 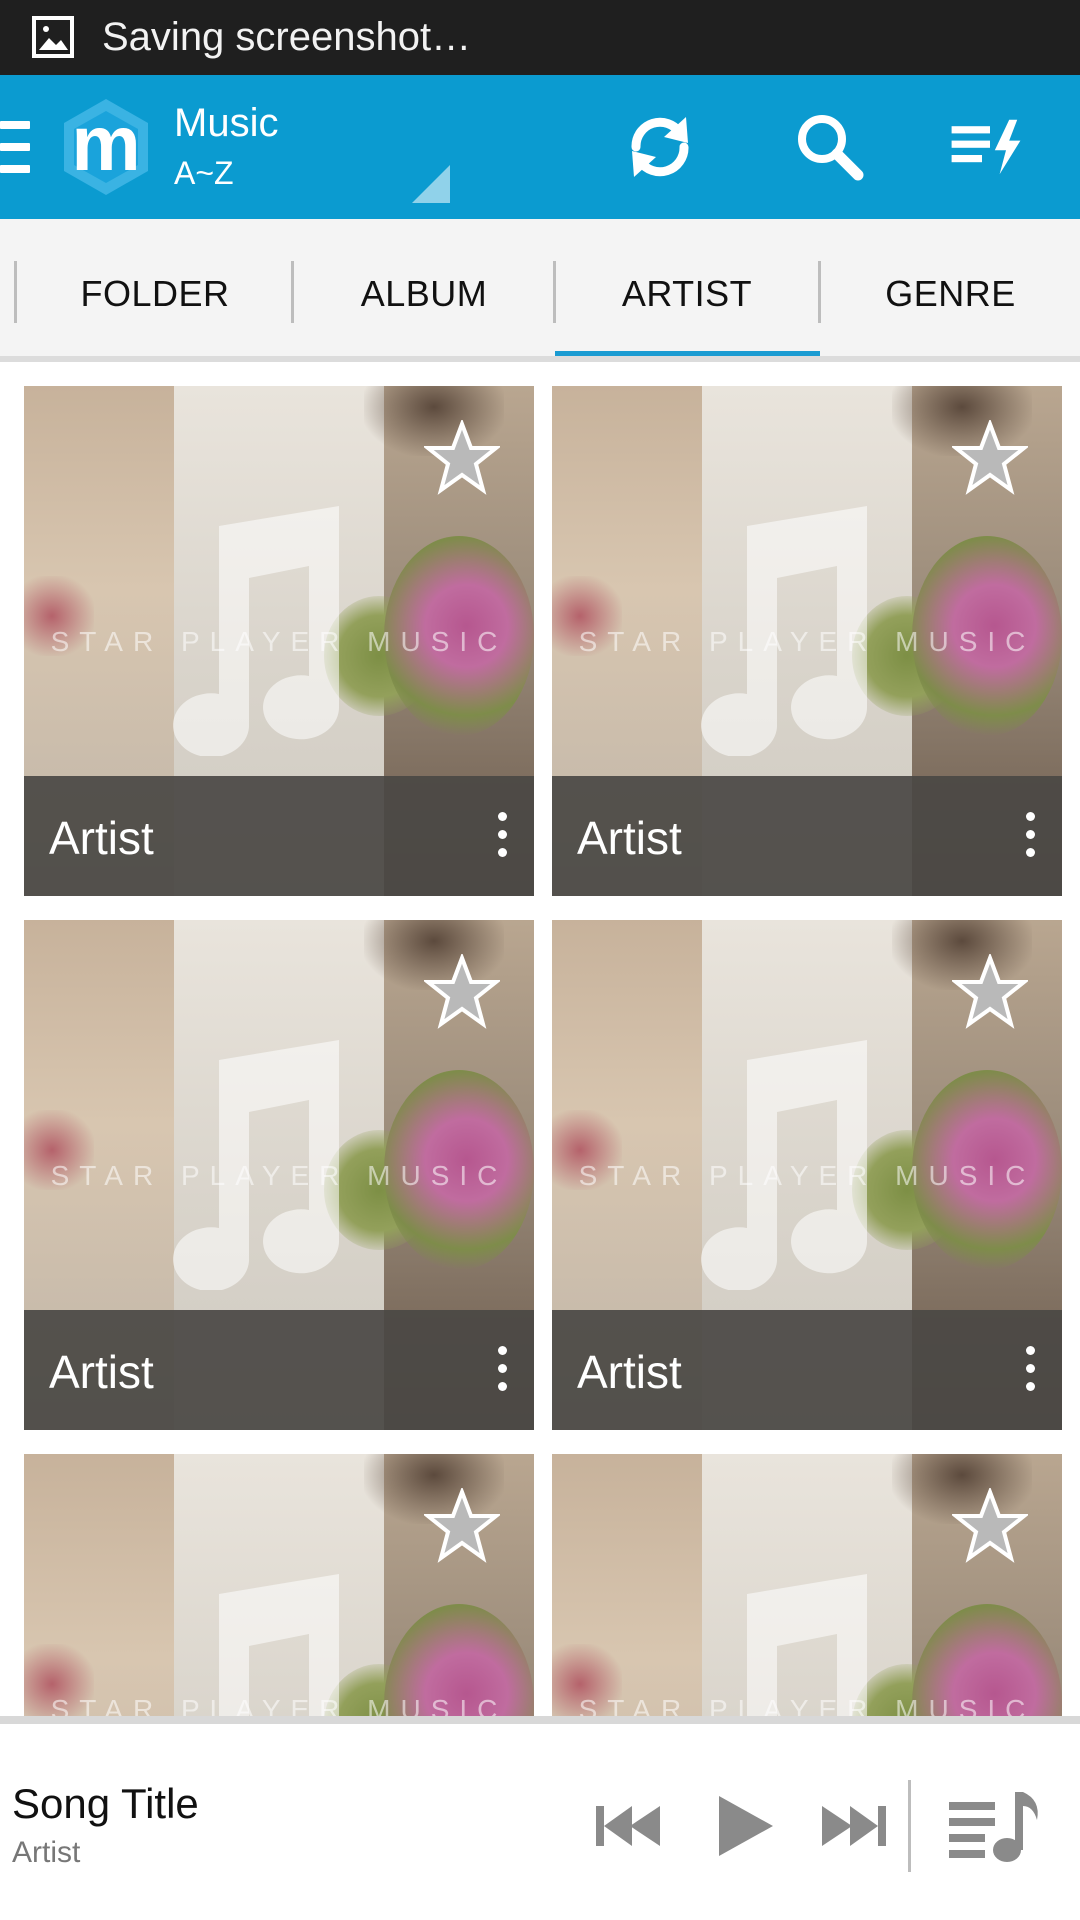 I want to click on category-tabs: FOLDER ALBUM ARTIST GENRE, so click(x=540, y=290).